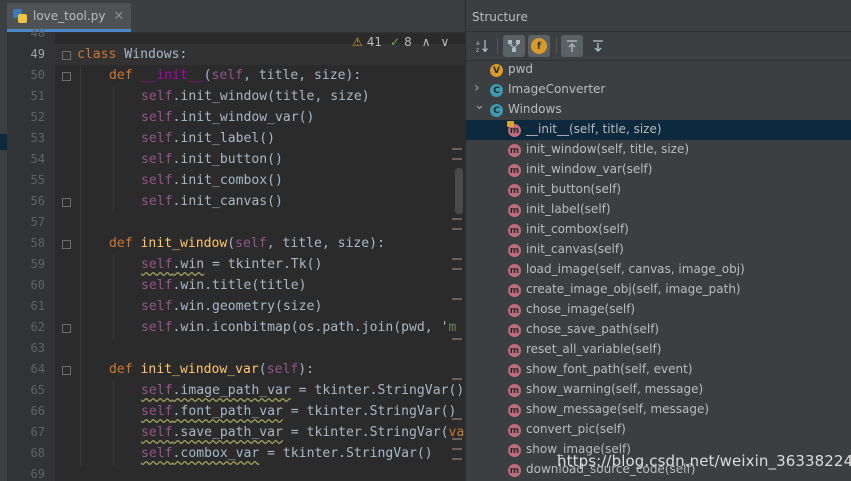 The height and width of the screenshot is (481, 851). Describe the element at coordinates (572, 46) in the screenshot. I see `autoscroll-to-source-icon` at that location.